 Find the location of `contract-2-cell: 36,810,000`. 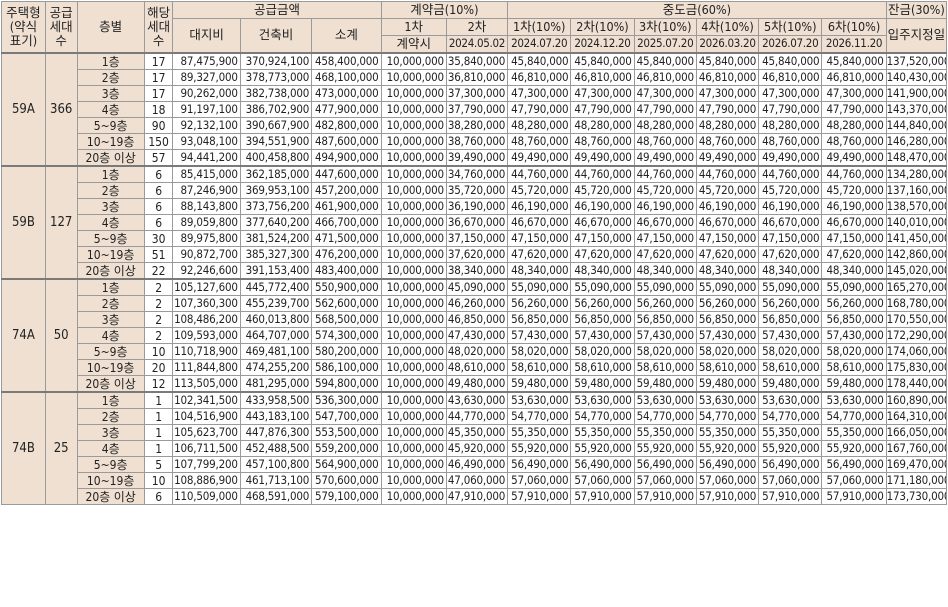

contract-2-cell: 36,810,000 is located at coordinates (477, 77).